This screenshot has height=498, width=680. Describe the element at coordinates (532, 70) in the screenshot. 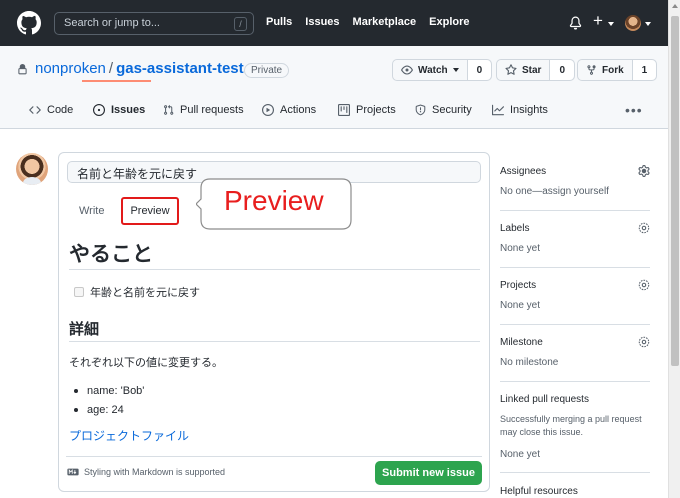

I see `star-label: Star` at that location.